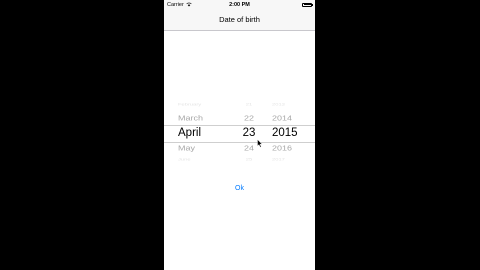  What do you see at coordinates (239, 142) in the screenshot?
I see `picker-selection-bottom-line` at bounding box center [239, 142].